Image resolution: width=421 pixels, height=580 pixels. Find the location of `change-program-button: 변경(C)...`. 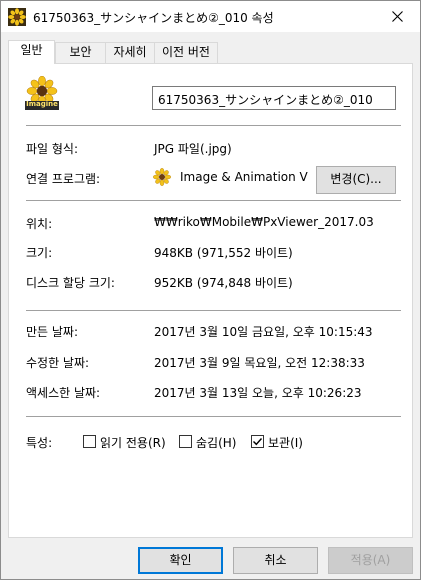

change-program-button: 변경(C)... is located at coordinates (356, 180).